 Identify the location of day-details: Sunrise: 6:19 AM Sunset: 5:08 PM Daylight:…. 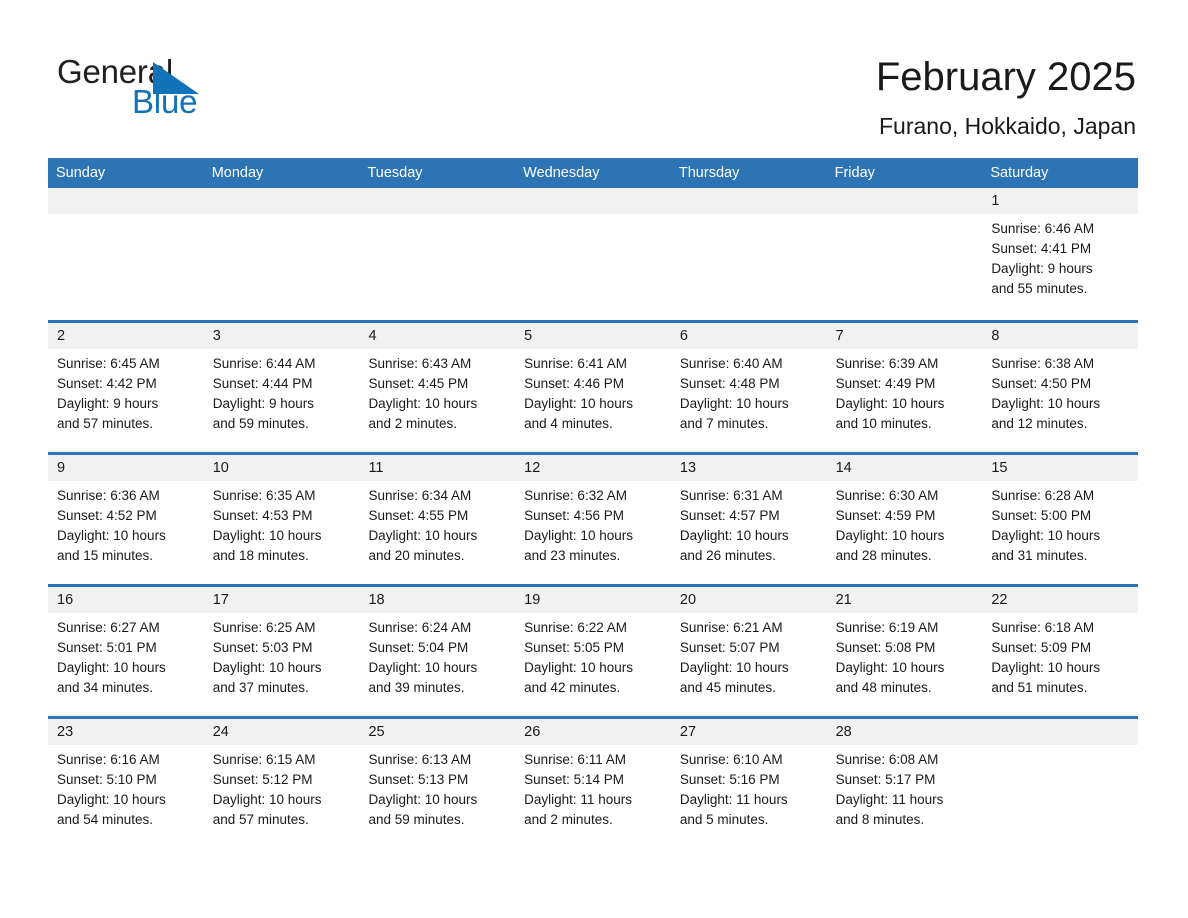
(905, 655).